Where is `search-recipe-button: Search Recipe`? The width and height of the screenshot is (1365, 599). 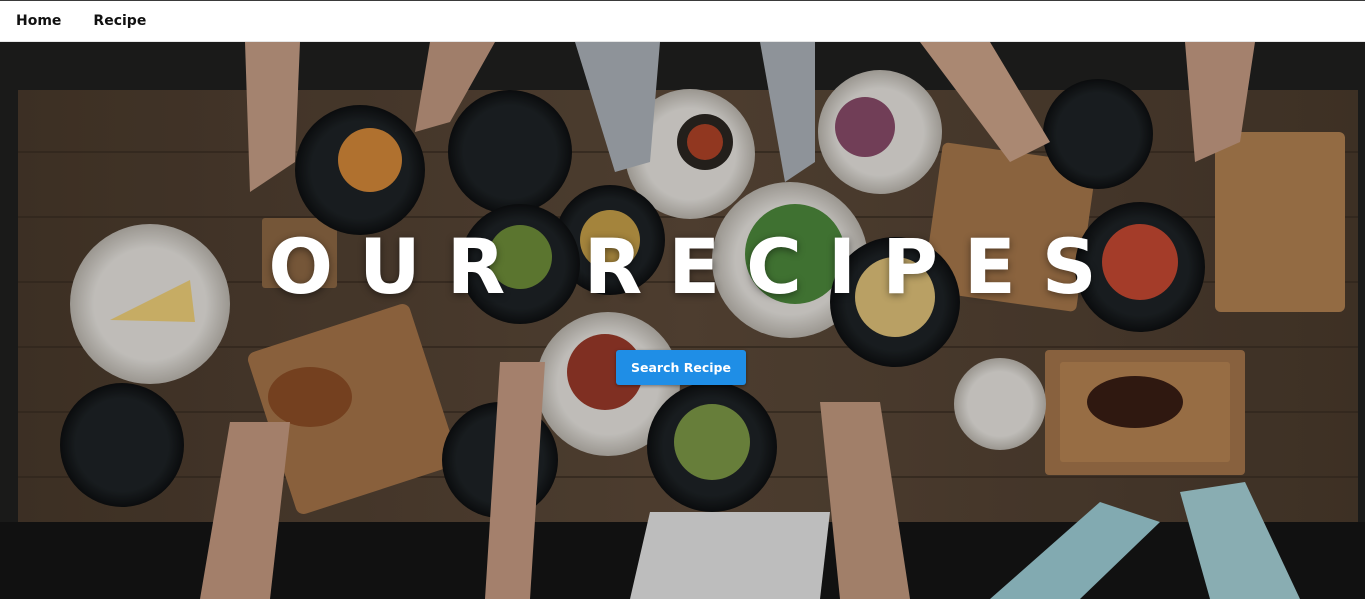 search-recipe-button: Search Recipe is located at coordinates (681, 367).